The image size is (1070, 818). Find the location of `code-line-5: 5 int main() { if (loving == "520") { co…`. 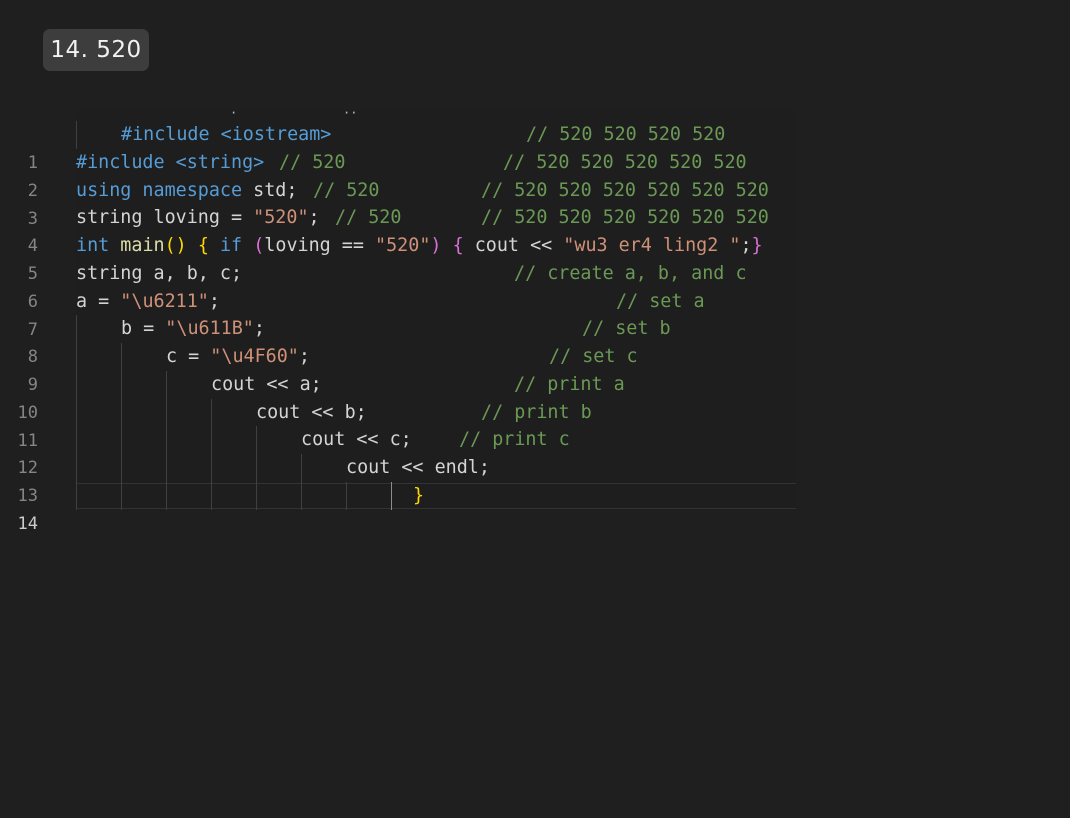

code-line-5: 5 int main() { if (loving == "520") { co… is located at coordinates (400, 258).